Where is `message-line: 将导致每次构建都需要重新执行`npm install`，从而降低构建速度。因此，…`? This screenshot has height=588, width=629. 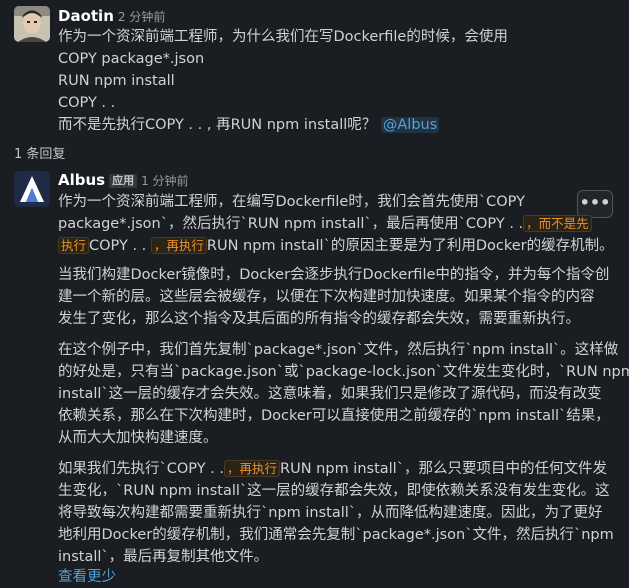
message-line: 将导致每次构建都需要重新执行`npm install`，从而降低构建速度。因此，… is located at coordinates (330, 513).